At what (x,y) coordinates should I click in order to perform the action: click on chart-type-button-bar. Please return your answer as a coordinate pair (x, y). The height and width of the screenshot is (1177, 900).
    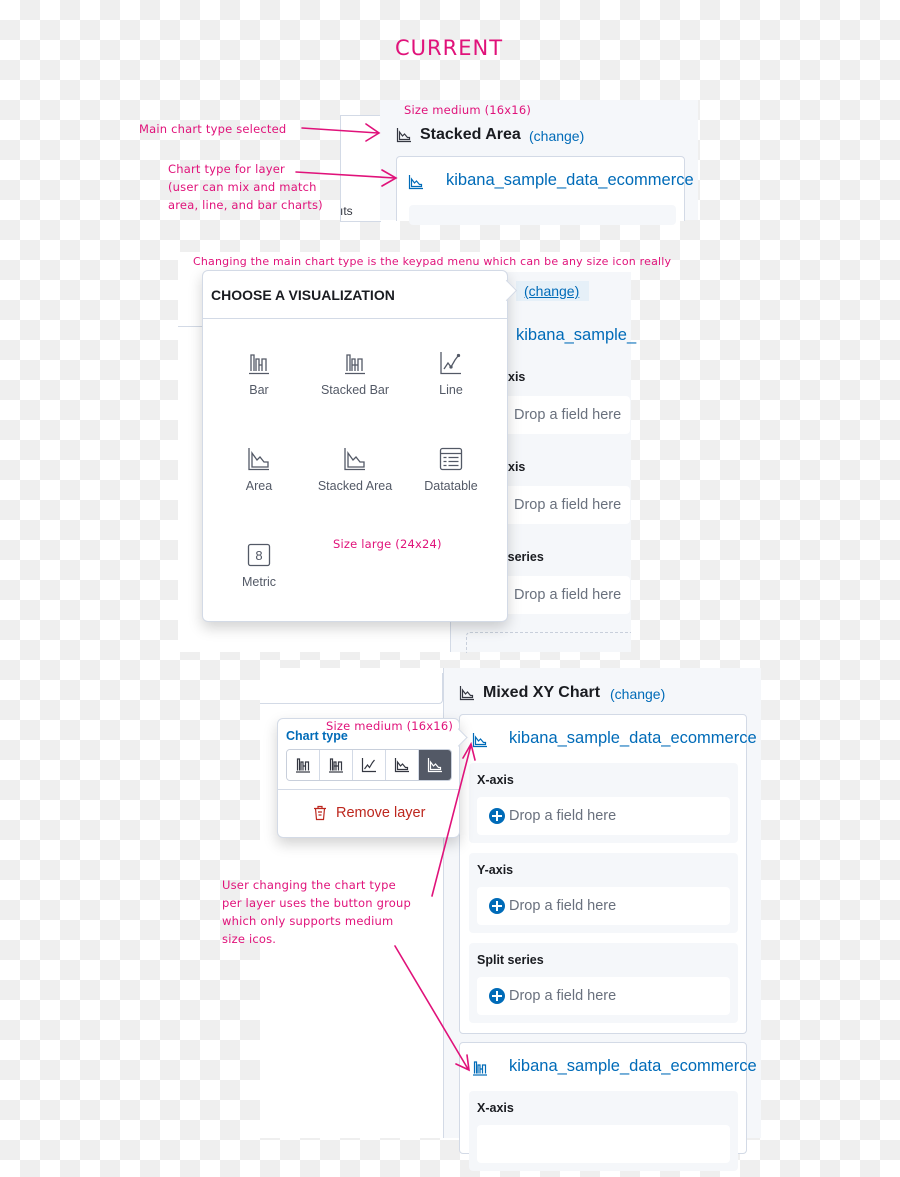
    Looking at the image, I should click on (303, 765).